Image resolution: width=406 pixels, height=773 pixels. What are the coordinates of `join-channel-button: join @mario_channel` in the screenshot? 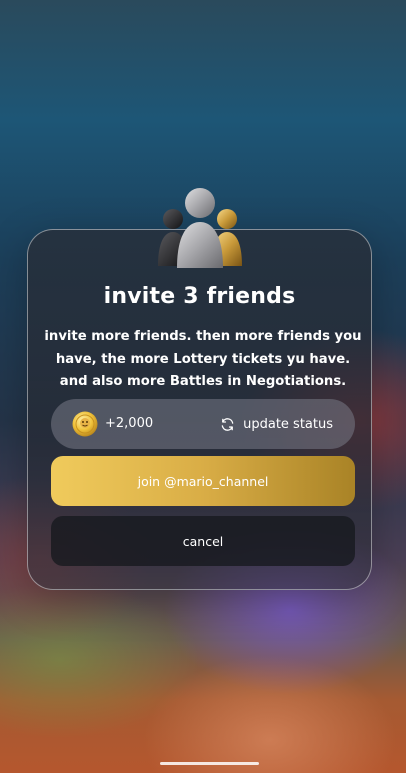 It's located at (203, 481).